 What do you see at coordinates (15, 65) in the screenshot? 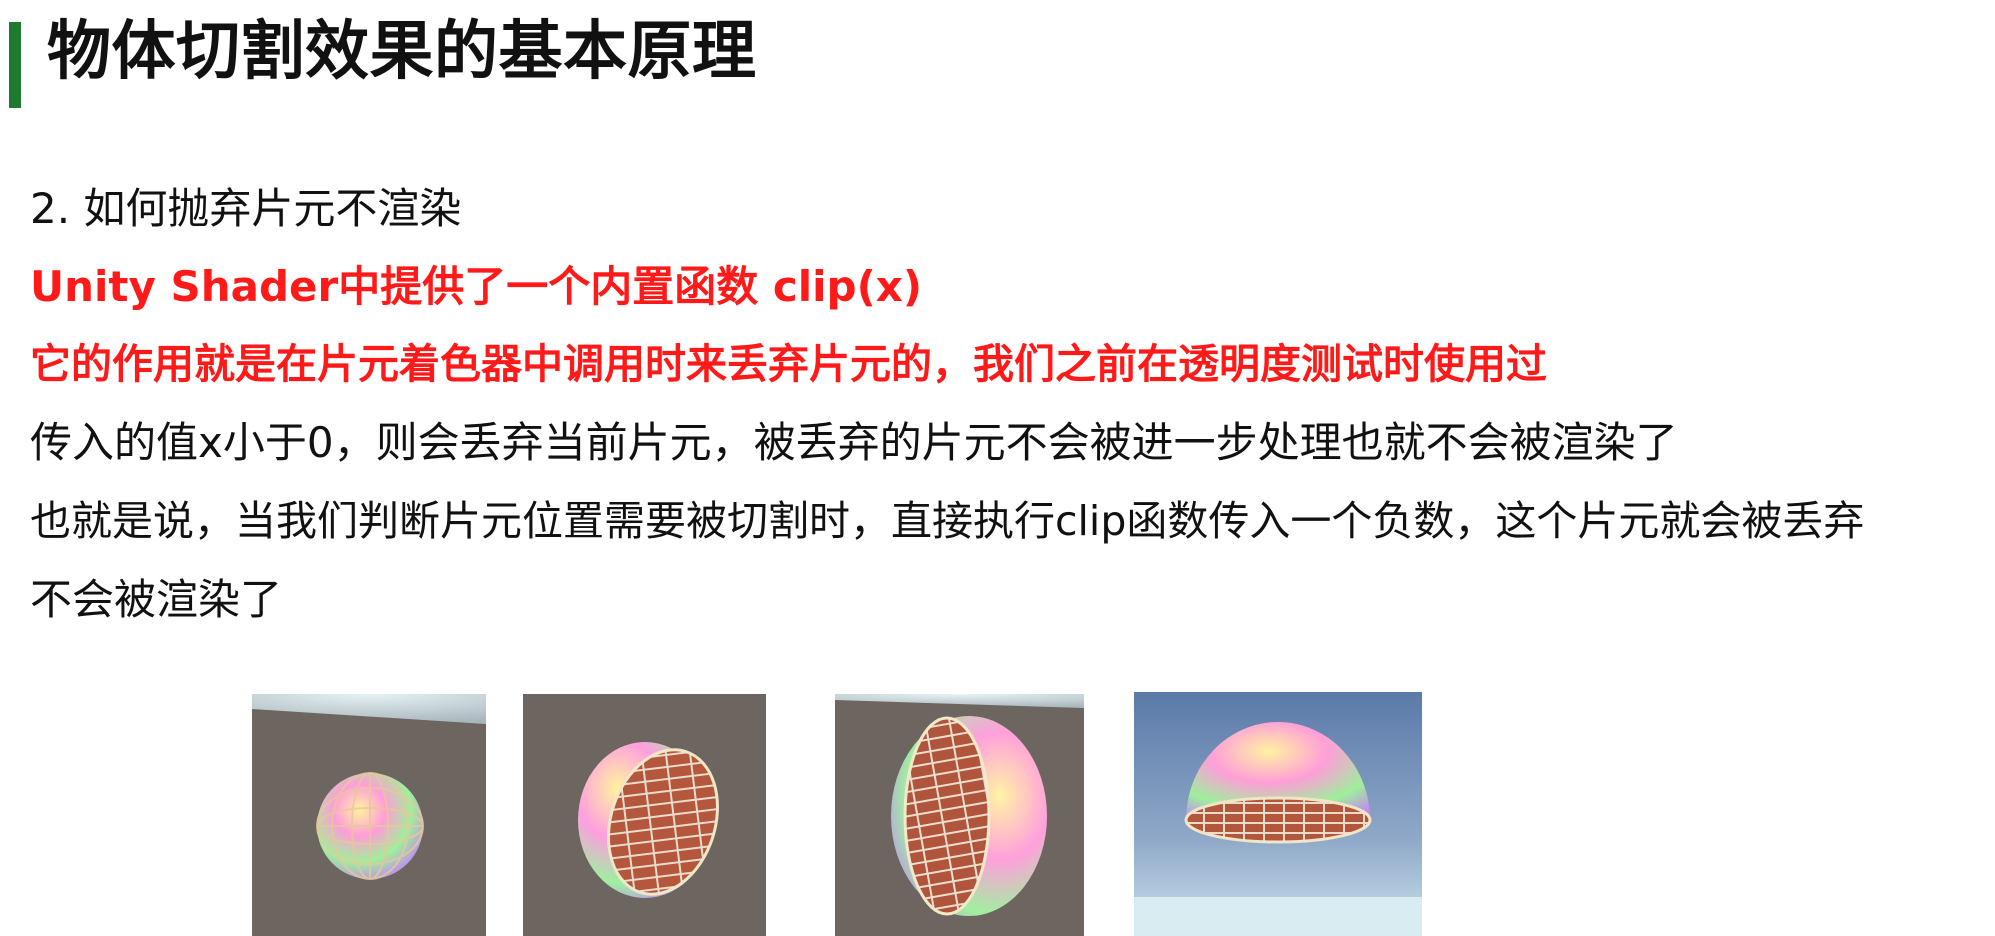
I see `title-accent-bar` at bounding box center [15, 65].